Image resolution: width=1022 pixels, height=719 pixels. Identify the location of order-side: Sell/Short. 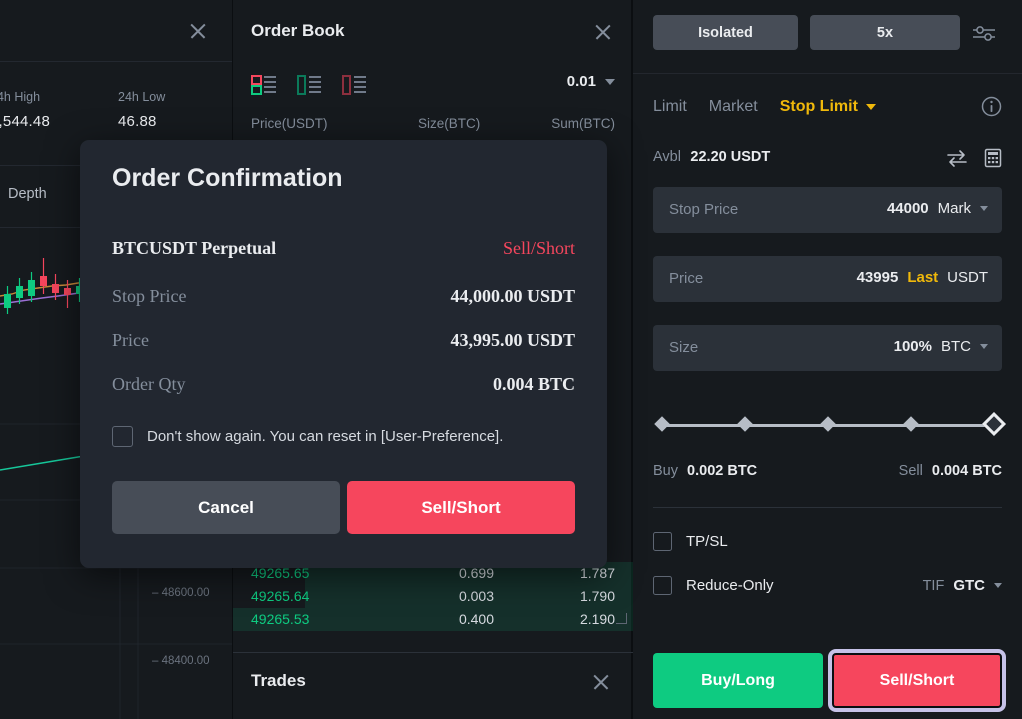
(538, 248).